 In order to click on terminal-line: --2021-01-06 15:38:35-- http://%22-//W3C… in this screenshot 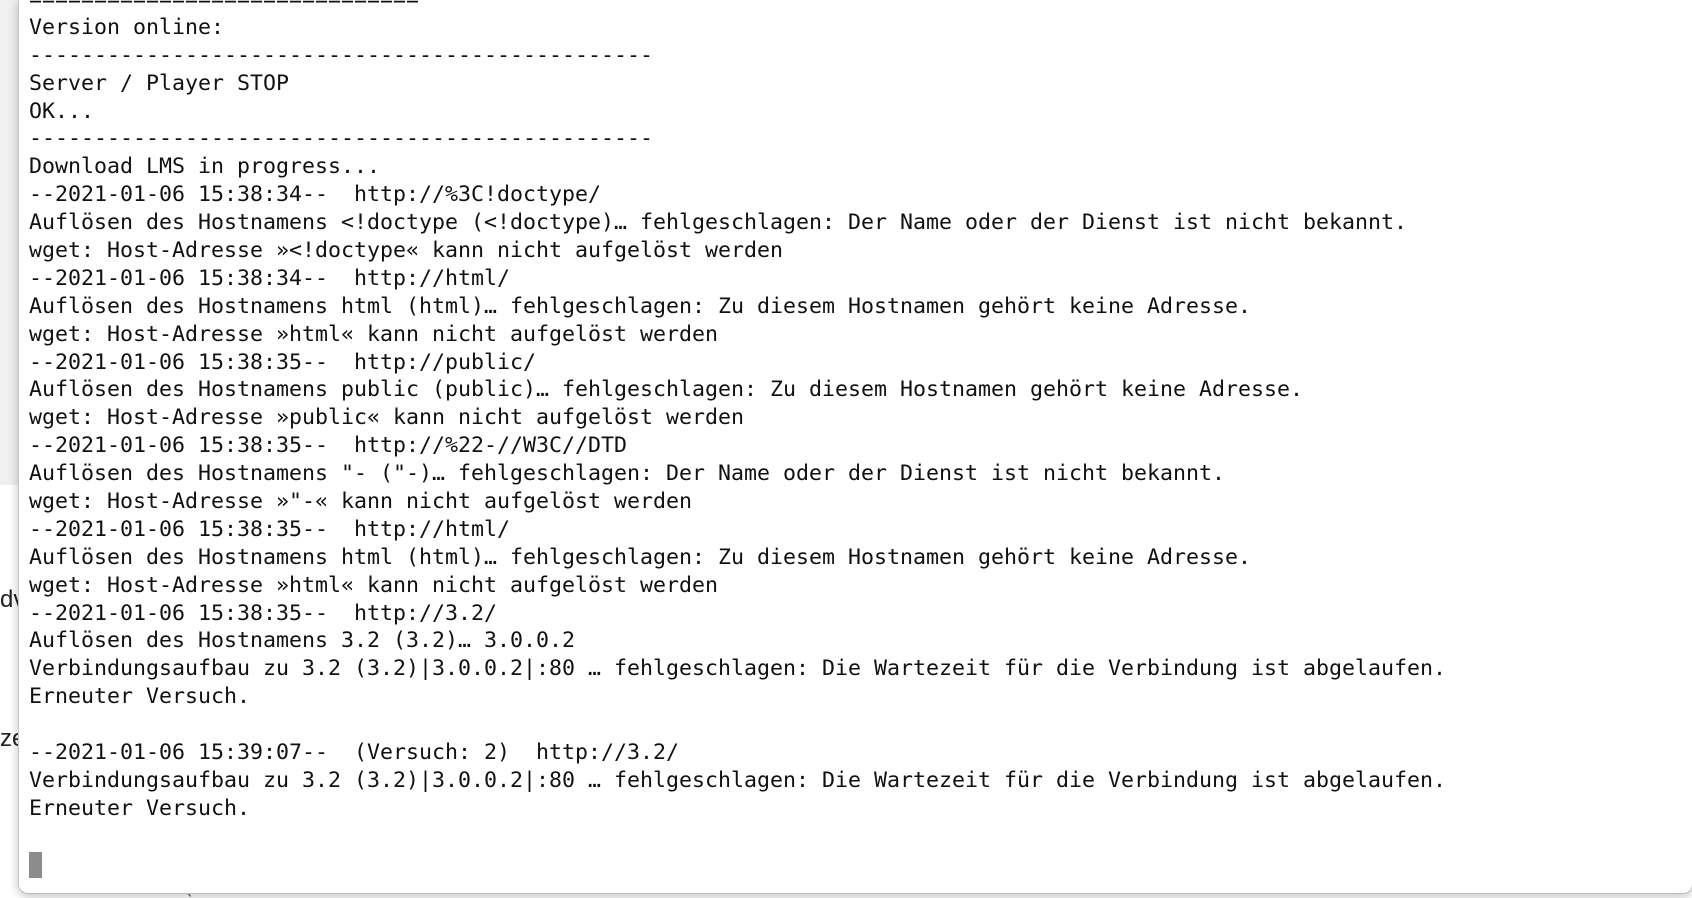, I will do `click(328, 446)`.